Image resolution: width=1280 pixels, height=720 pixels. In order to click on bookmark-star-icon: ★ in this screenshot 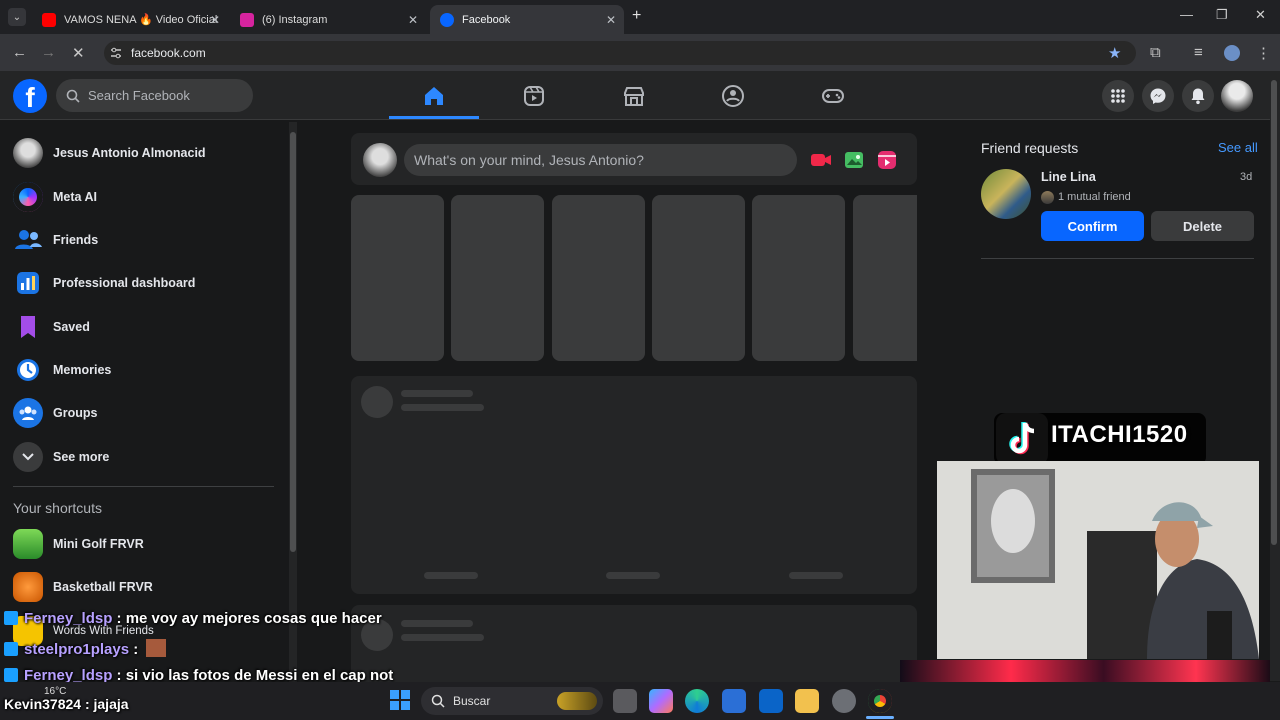, I will do `click(1114, 53)`.